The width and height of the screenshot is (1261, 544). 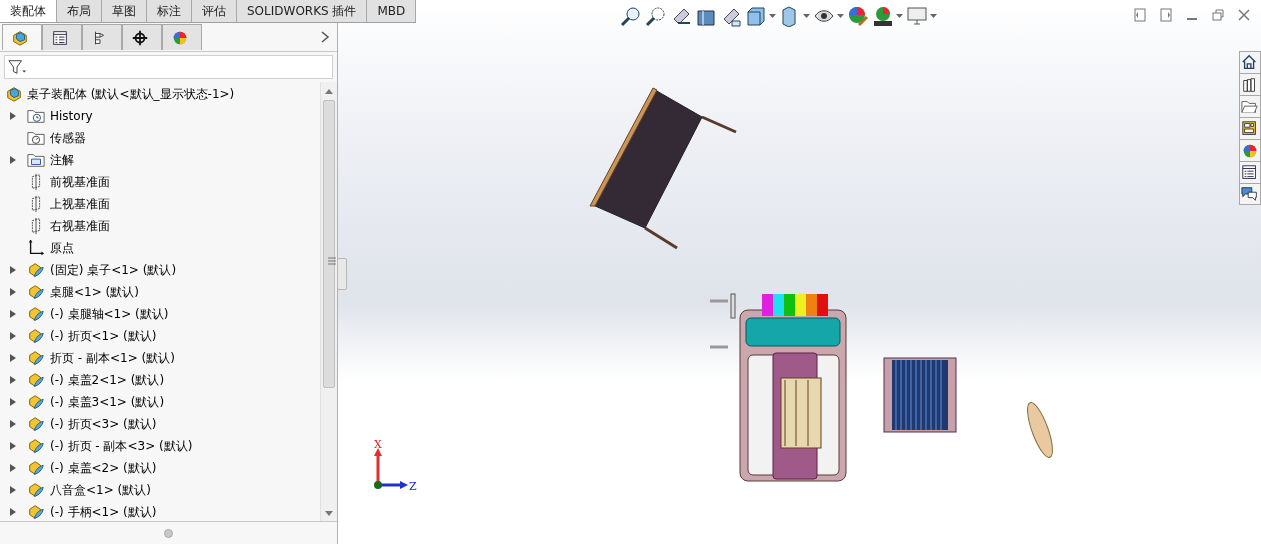 I want to click on list-icon, so click(x=60, y=37).